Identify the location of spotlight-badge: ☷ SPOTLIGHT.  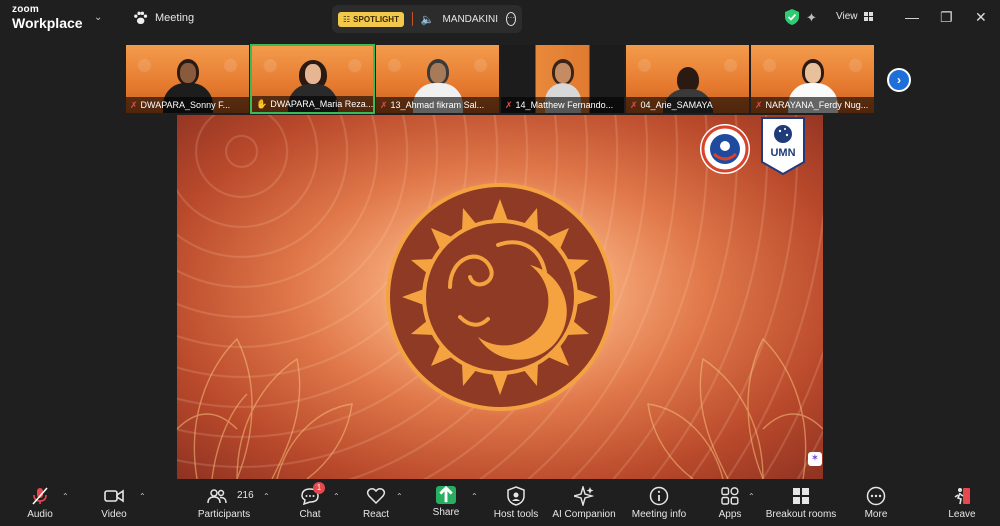
(371, 19).